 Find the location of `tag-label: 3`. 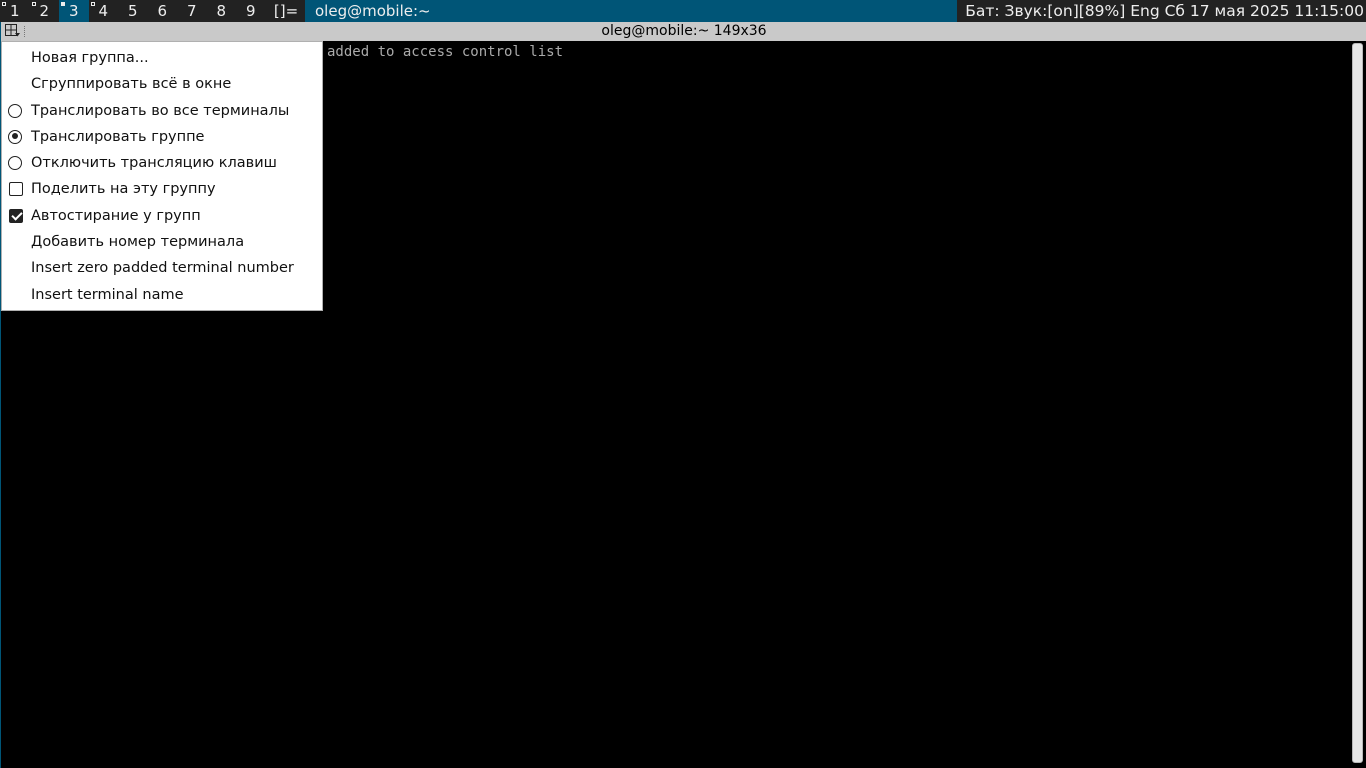

tag-label: 3 is located at coordinates (73, 11).